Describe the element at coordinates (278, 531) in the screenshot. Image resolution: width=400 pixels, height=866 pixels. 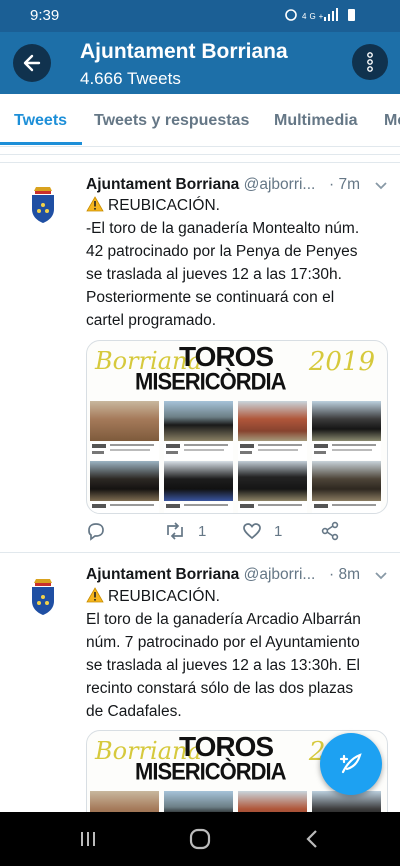
I see `like-count: 1` at that location.